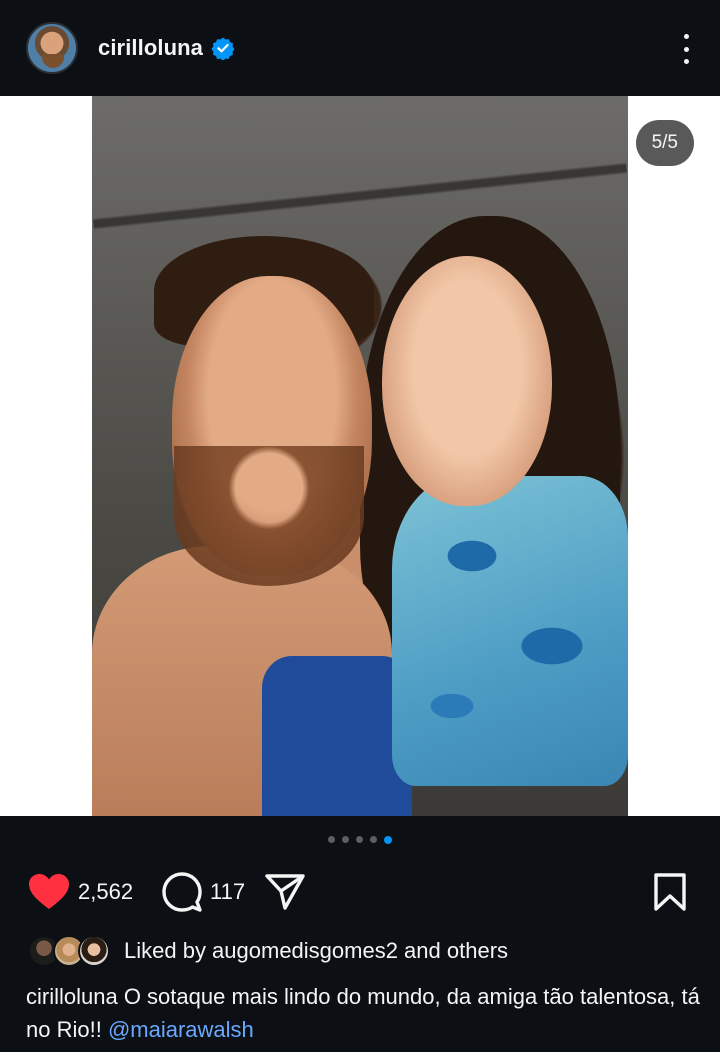 Image resolution: width=720 pixels, height=1052 pixels. I want to click on liker-avatars, so click(70, 951).